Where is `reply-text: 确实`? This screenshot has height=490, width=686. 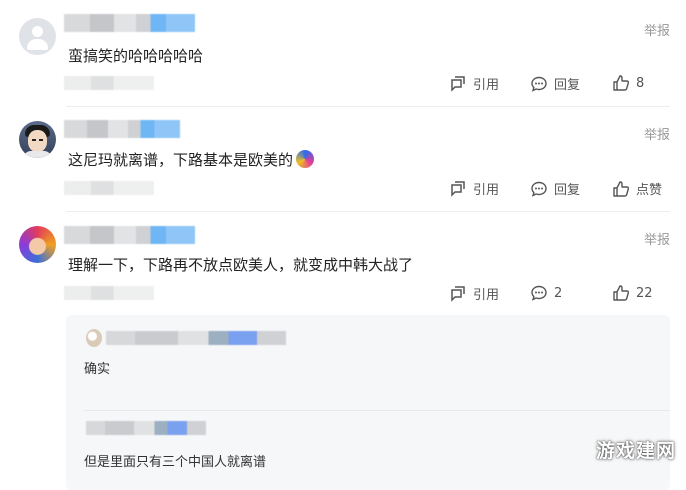 reply-text: 确实 is located at coordinates (97, 369).